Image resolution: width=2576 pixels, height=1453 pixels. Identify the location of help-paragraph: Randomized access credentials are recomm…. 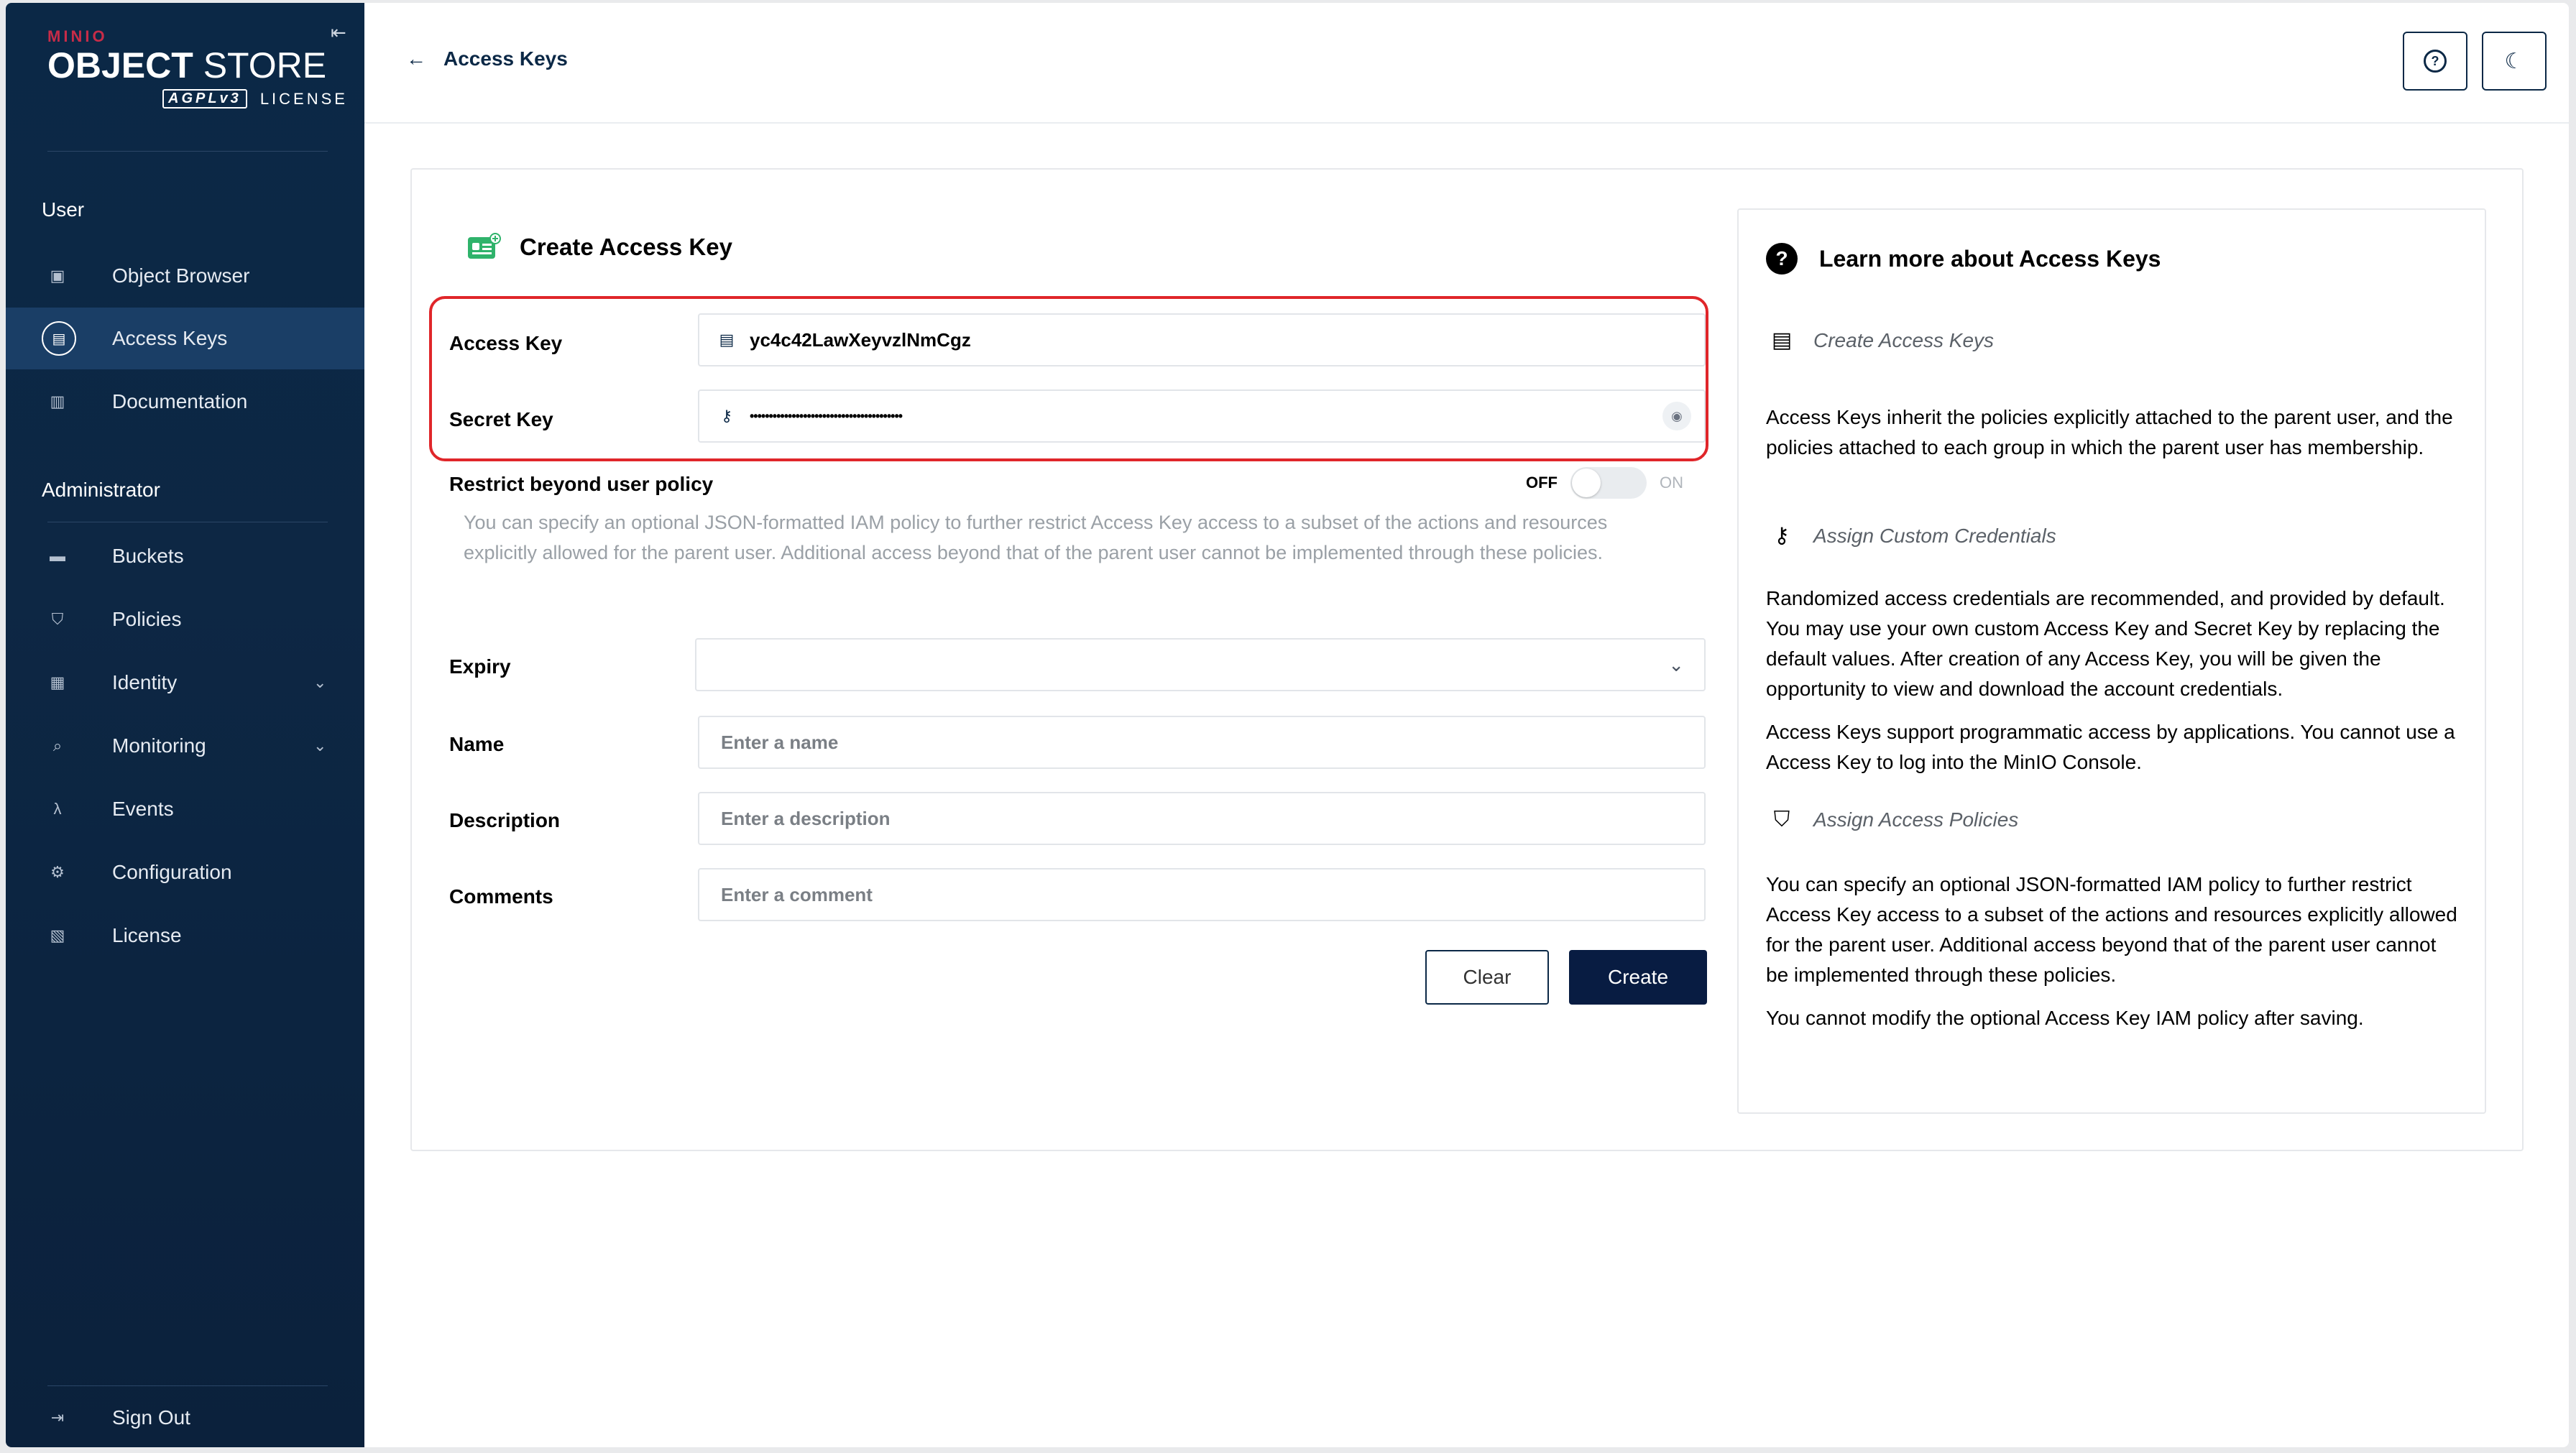
(2105, 643).